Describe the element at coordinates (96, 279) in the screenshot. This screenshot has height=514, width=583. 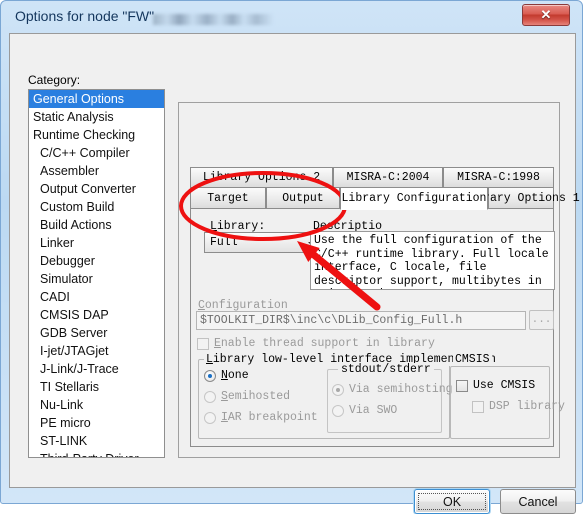
I see `category-item-simulator: Simulator` at that location.